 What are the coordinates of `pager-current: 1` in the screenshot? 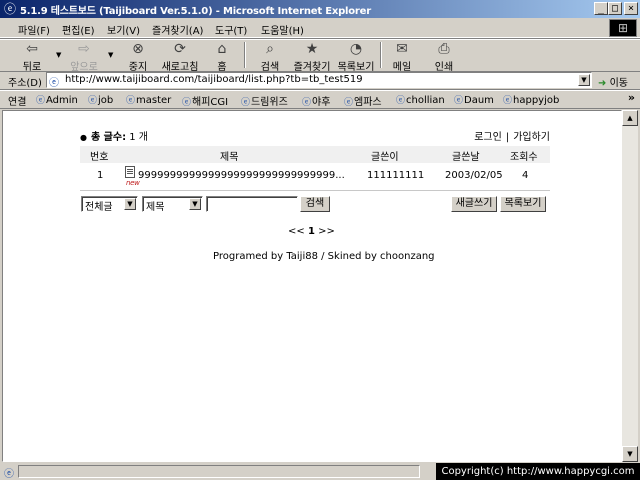 It's located at (311, 231).